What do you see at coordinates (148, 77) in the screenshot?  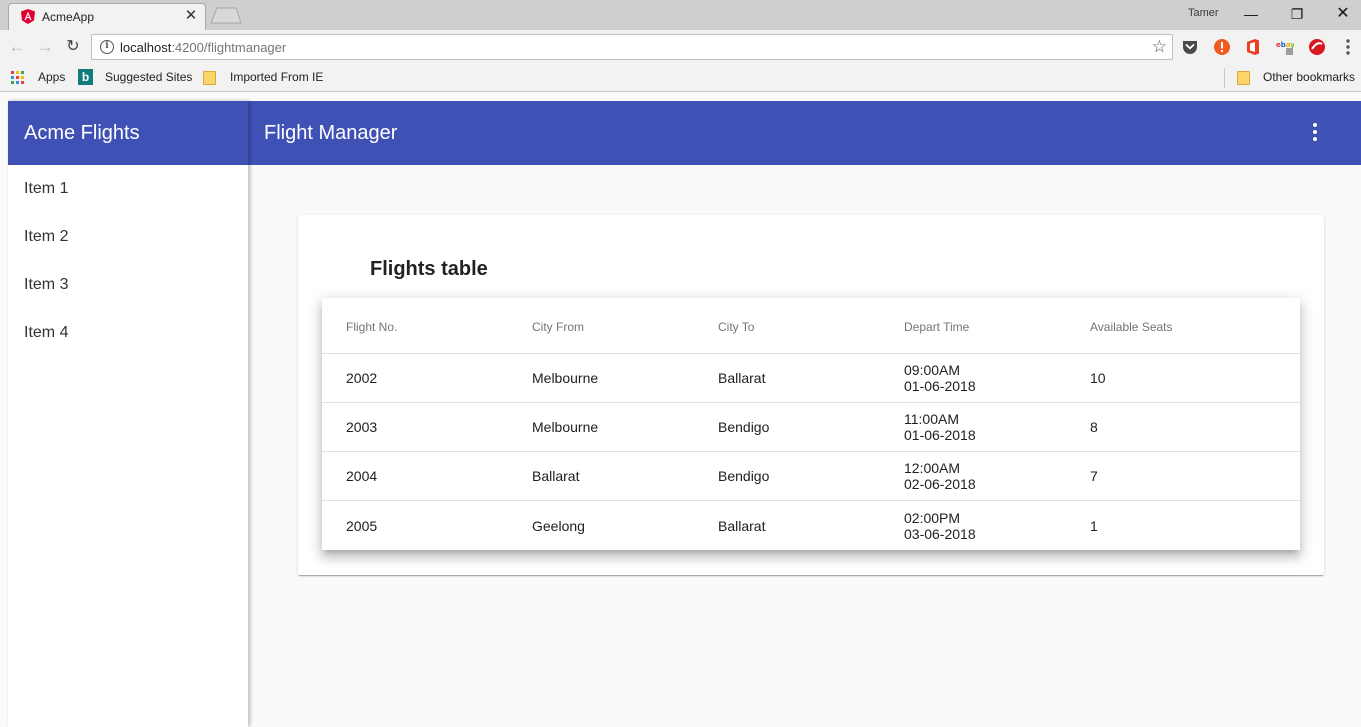 I see `bookmark-suggested-sites: Suggested Sites` at bounding box center [148, 77].